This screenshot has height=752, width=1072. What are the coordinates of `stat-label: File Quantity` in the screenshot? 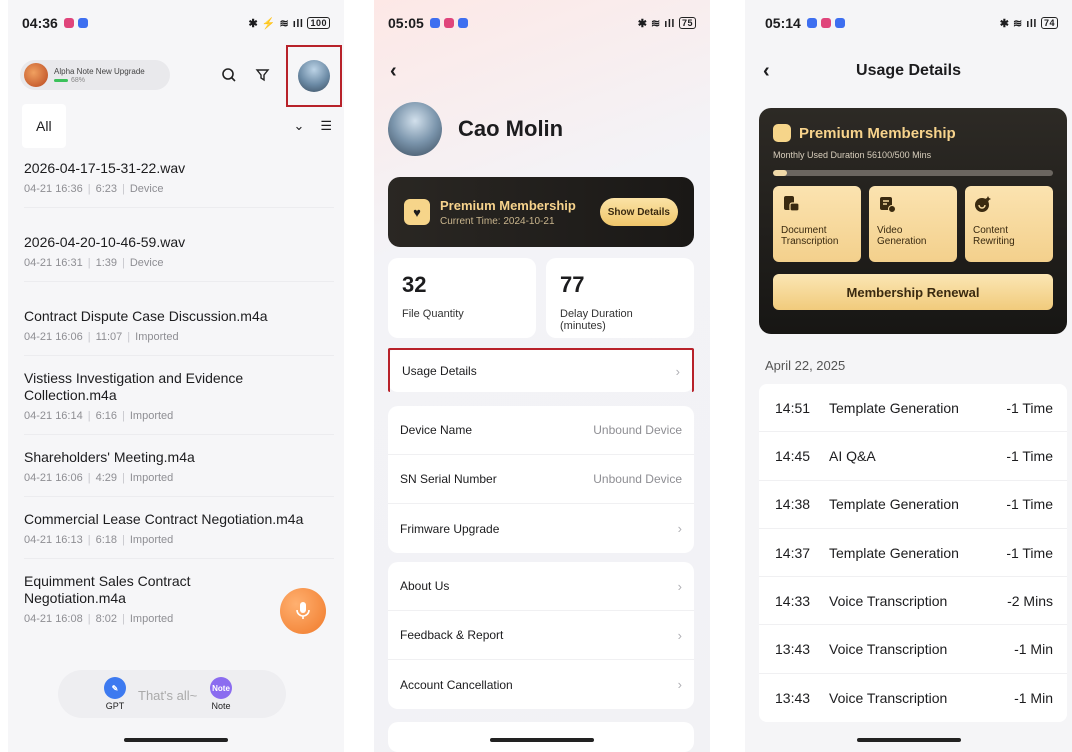 It's located at (433, 314).